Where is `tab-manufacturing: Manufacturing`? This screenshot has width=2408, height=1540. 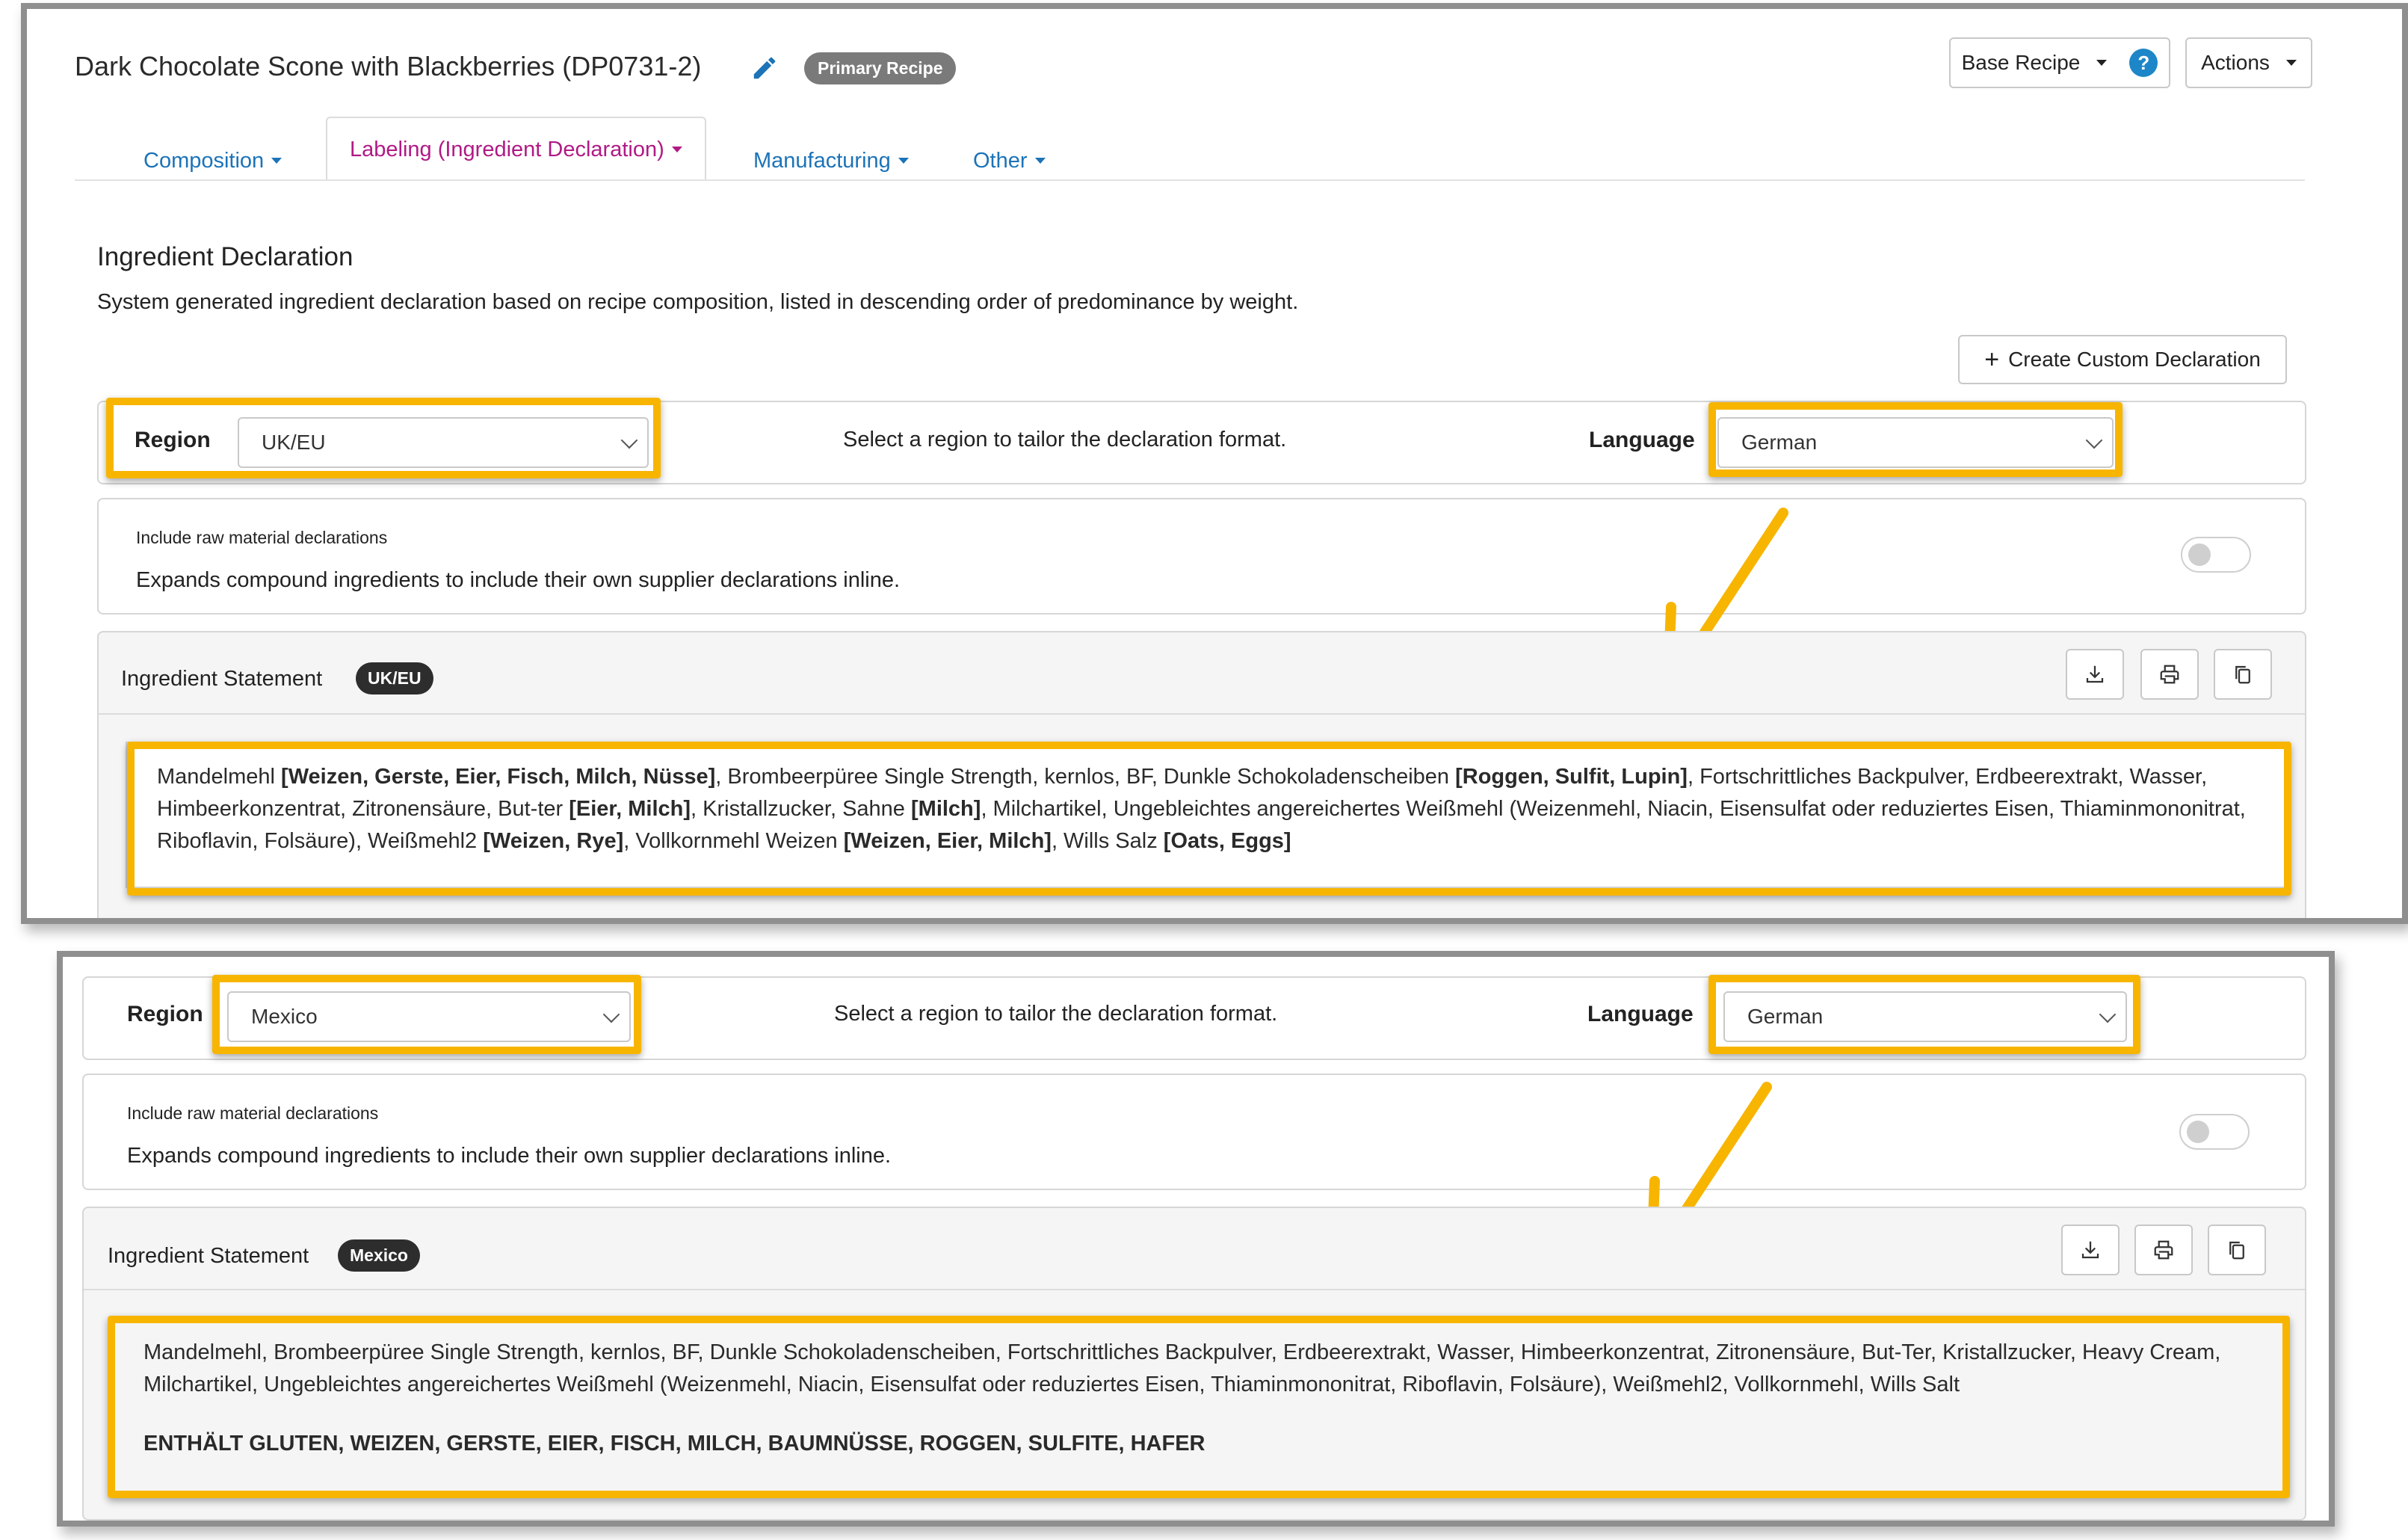 tab-manufacturing: Manufacturing is located at coordinates (831, 161).